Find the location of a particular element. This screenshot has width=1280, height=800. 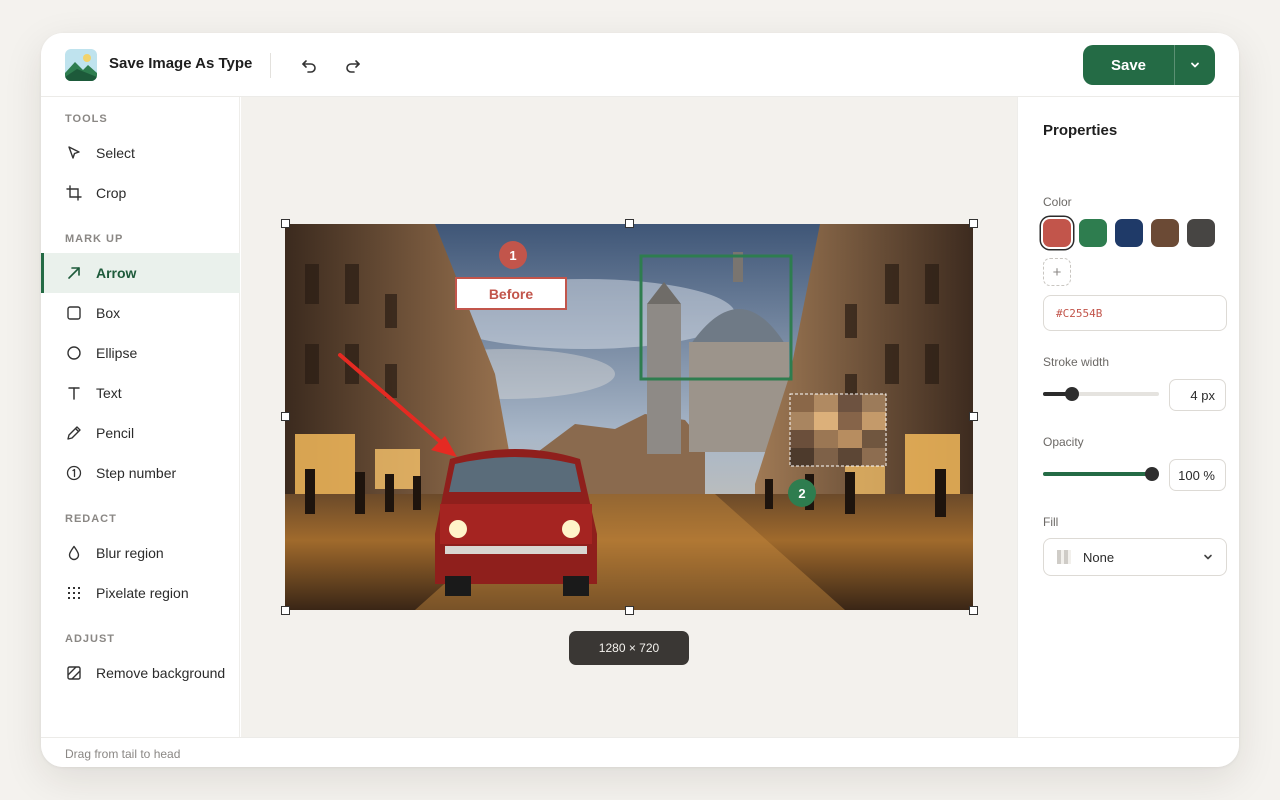

undo-icon is located at coordinates (309, 66).